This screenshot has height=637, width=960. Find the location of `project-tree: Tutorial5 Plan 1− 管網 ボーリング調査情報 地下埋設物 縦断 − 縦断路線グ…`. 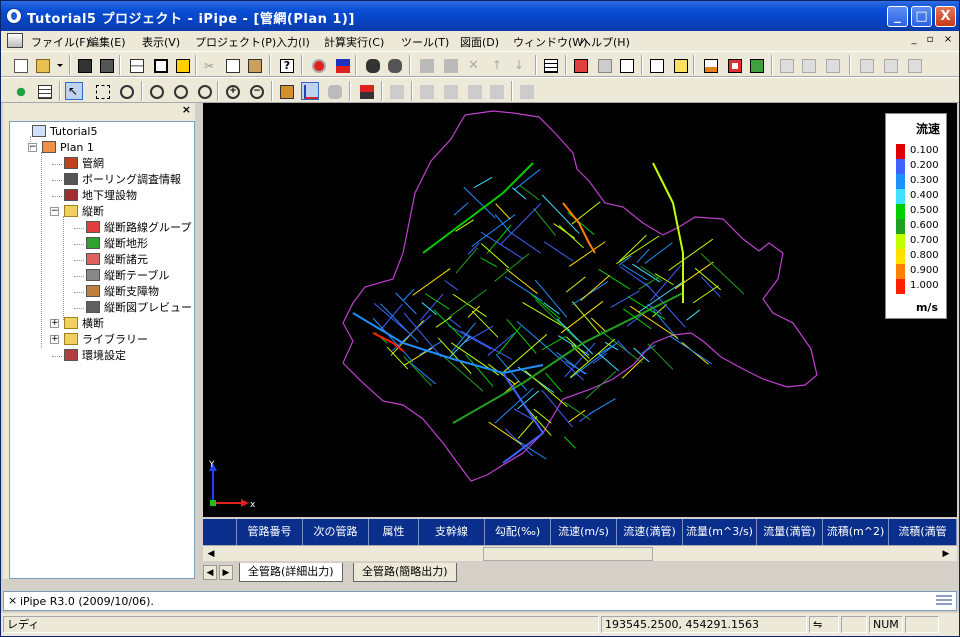

project-tree: Tutorial5 Plan 1− 管網 ボーリング調査情報 地下埋設物 縦断 − 縦断路線グ… is located at coordinates (102, 350).